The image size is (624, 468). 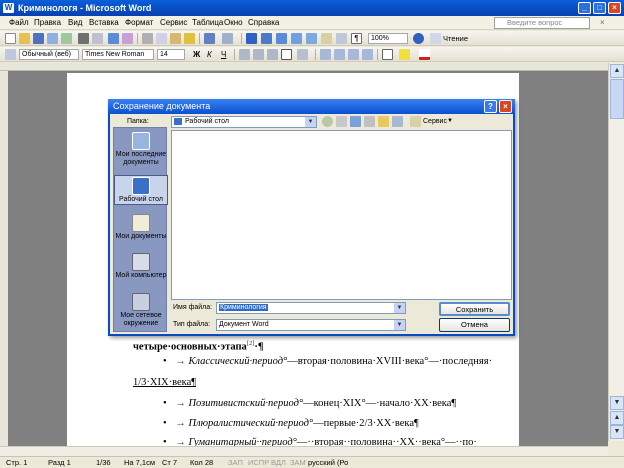 I want to click on horizontal-ruler, so click(x=304, y=67).